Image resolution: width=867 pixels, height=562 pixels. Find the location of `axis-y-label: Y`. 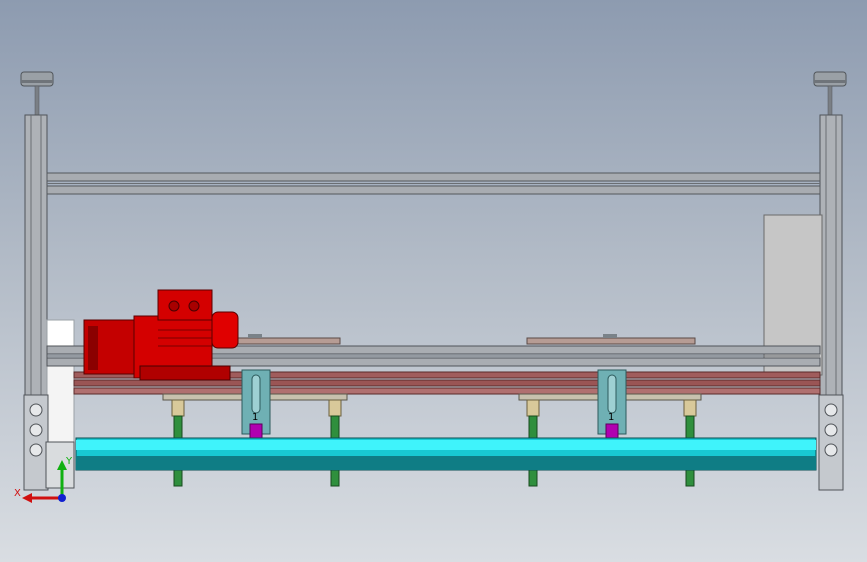

axis-y-label: Y is located at coordinates (69, 461).